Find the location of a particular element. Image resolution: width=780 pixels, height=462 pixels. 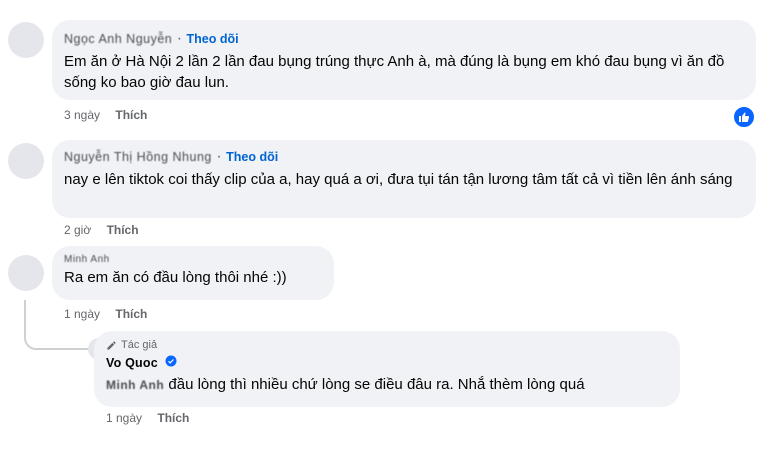

comment-meta: 2 giờ Thích is located at coordinates (101, 230).